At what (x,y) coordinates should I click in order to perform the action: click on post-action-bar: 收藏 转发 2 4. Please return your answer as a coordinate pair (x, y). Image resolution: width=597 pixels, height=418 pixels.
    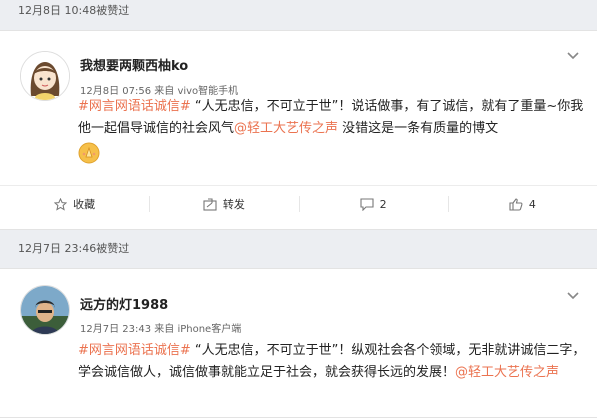
    Looking at the image, I should click on (298, 203).